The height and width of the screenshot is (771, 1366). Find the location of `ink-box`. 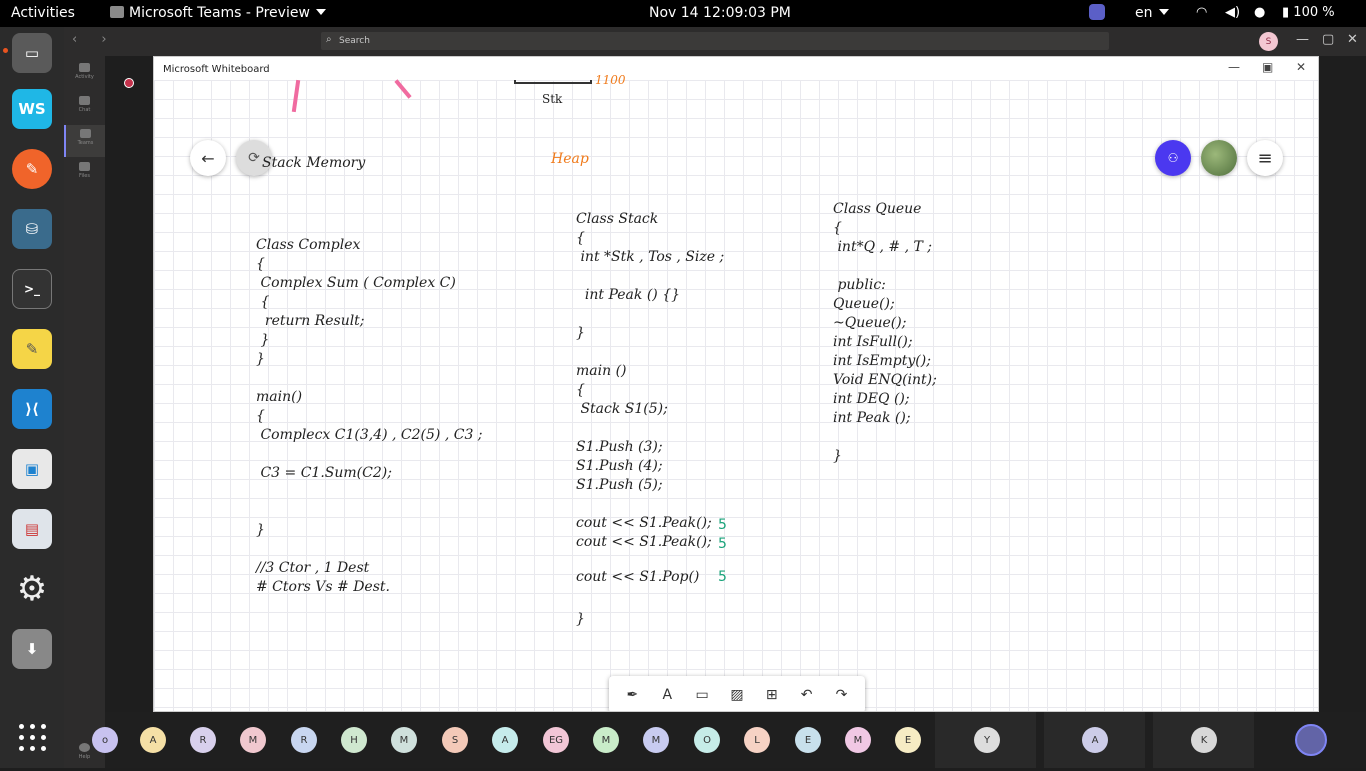

ink-box is located at coordinates (553, 82).